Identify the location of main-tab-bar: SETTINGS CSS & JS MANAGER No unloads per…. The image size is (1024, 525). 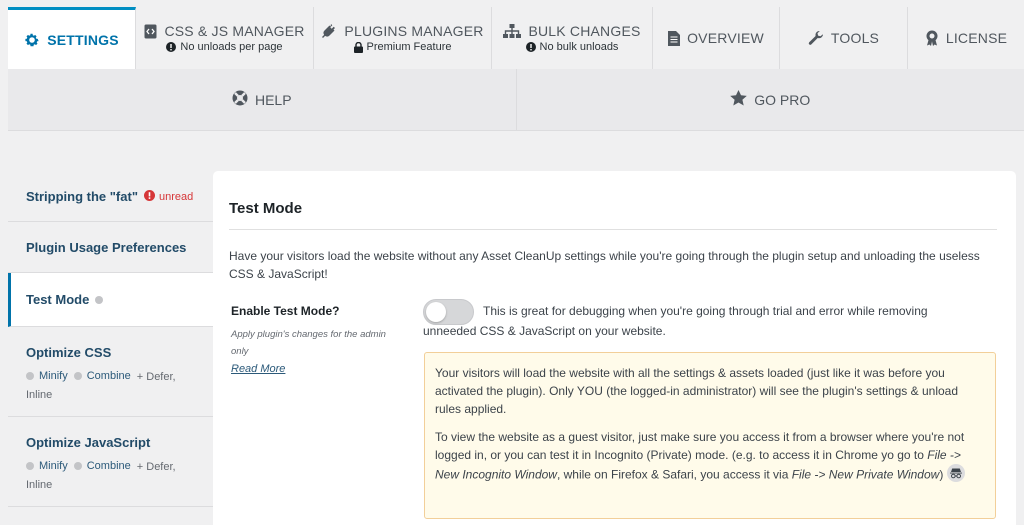
(516, 38).